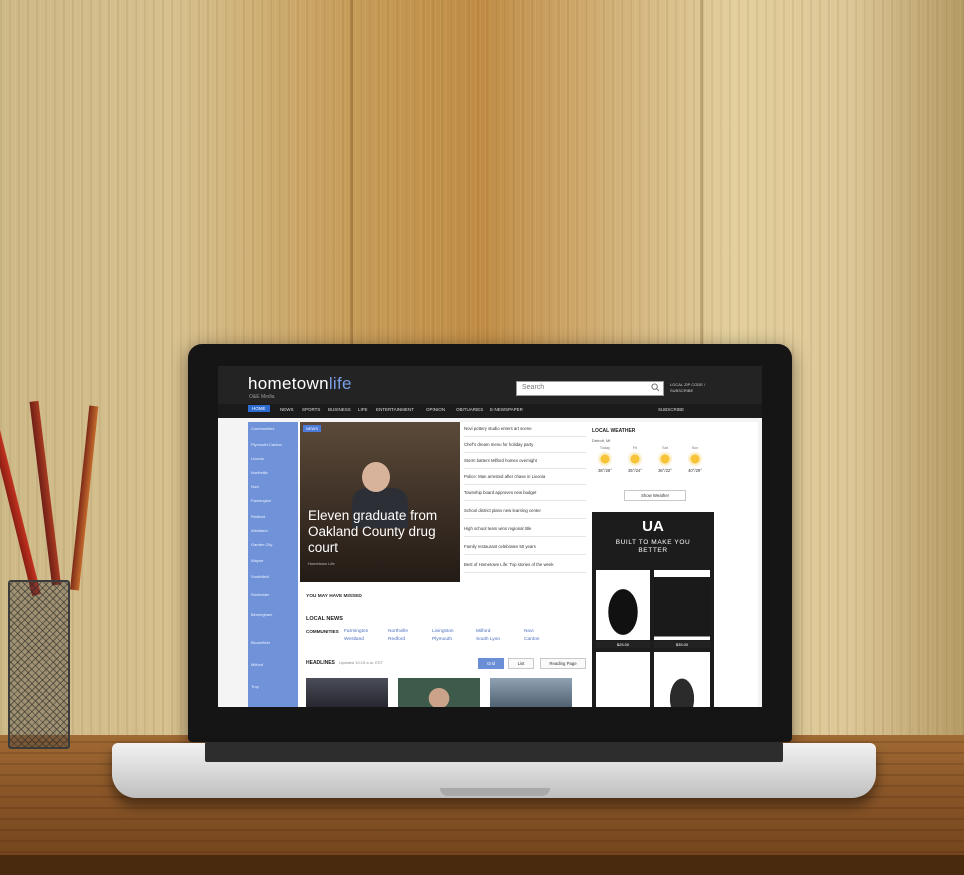 Image resolution: width=964 pixels, height=875 pixels. I want to click on sidebar-item: Plymouth-Canton, so click(273, 444).